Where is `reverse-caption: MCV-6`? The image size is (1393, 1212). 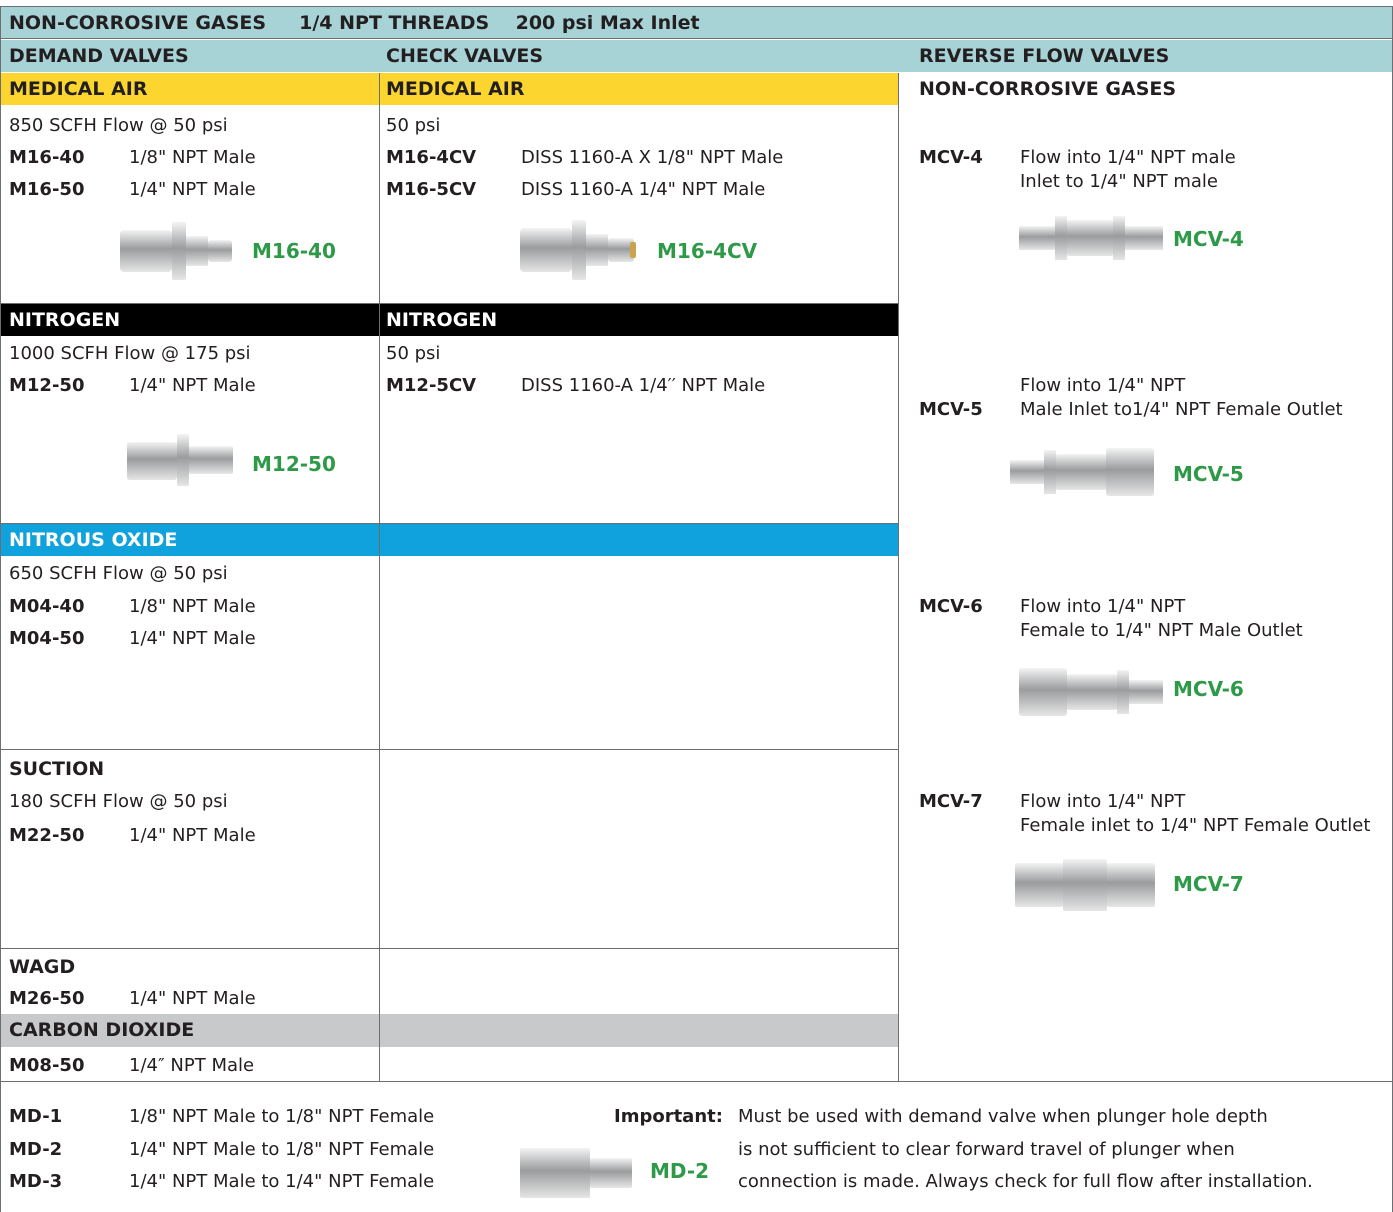
reverse-caption: MCV-6 is located at coordinates (1208, 689).